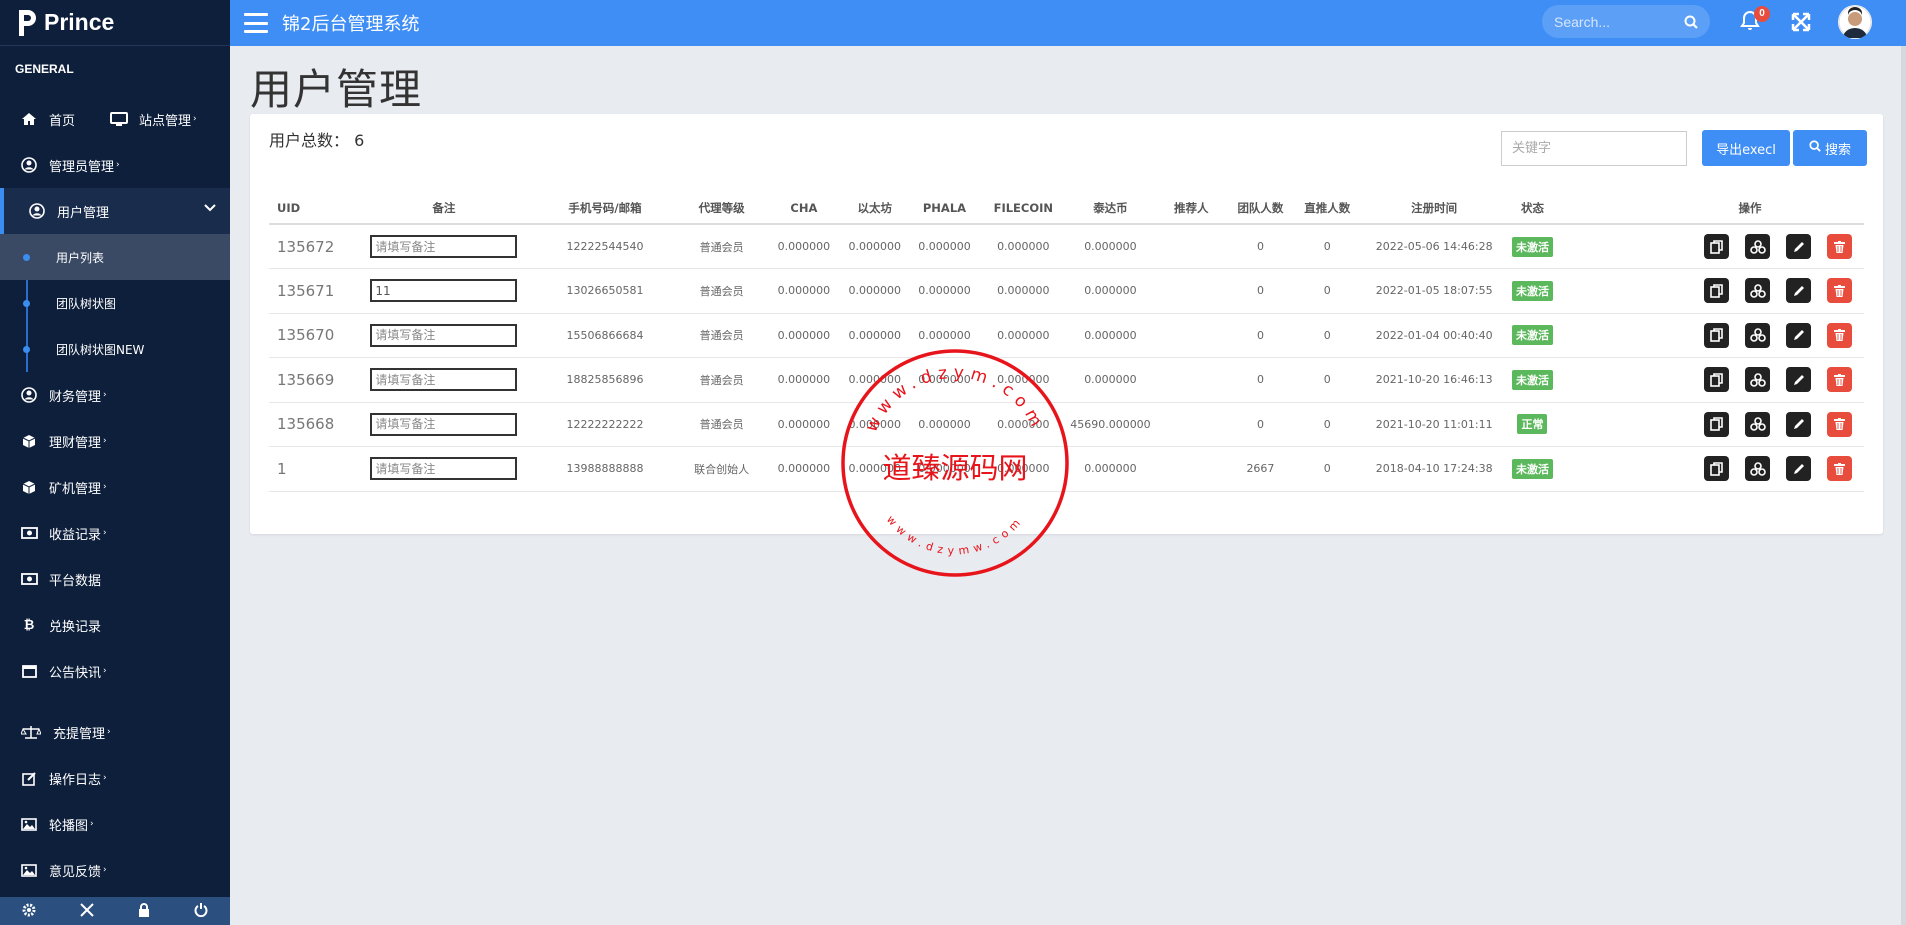  I want to click on prince-logo-icon, so click(28, 23).